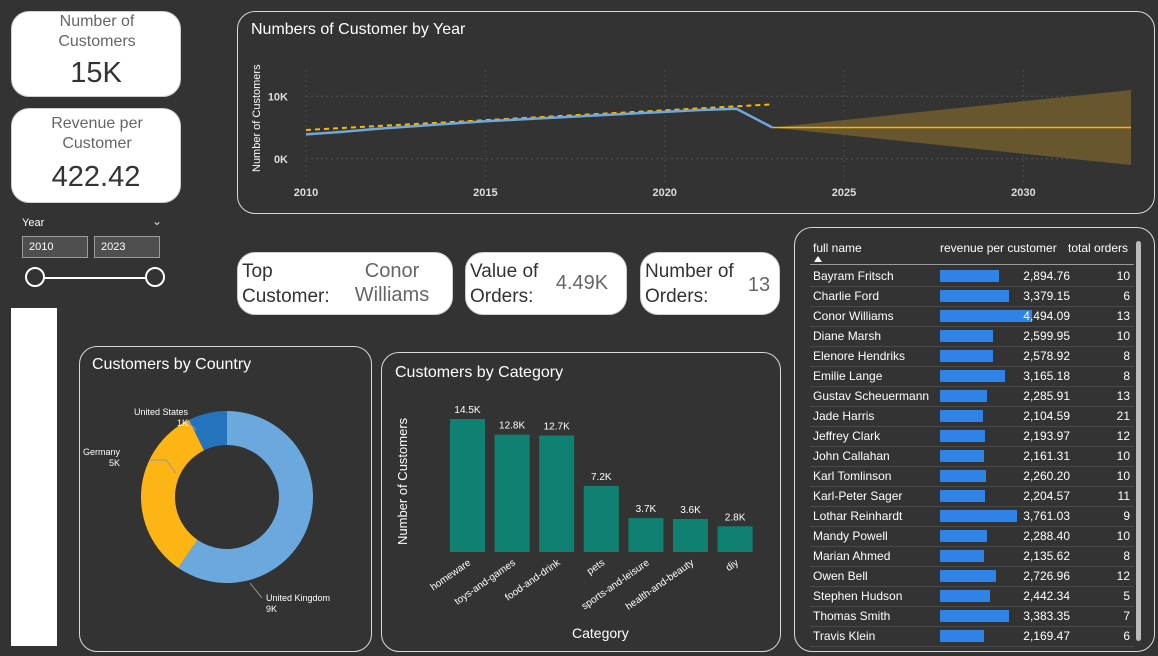 The image size is (1158, 656). What do you see at coordinates (600, 633) in the screenshot?
I see `bar-x-axis-label: Category` at bounding box center [600, 633].